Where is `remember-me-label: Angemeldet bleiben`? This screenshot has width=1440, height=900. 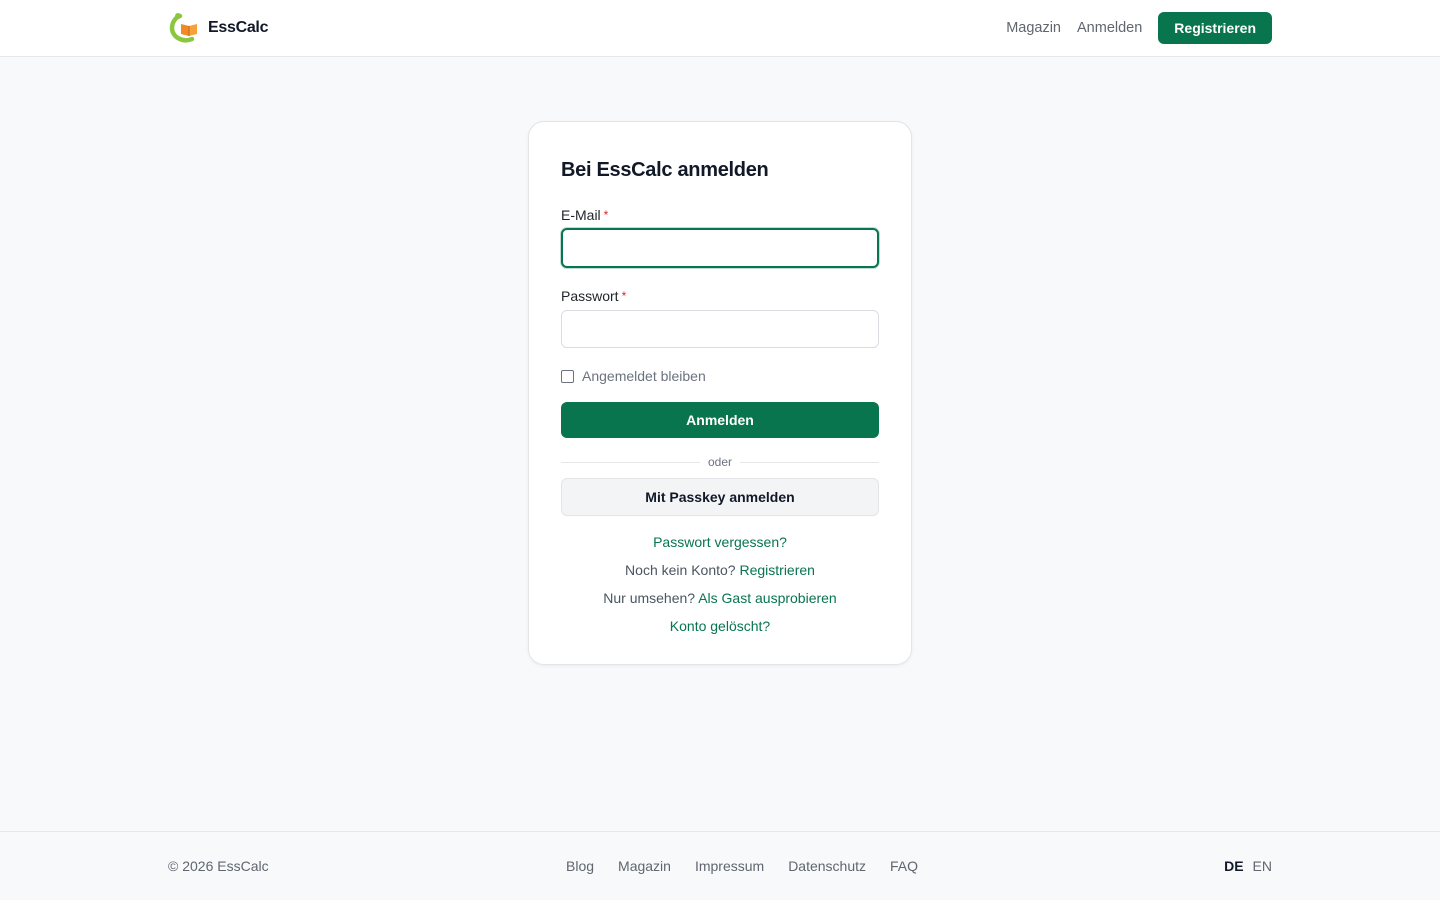
remember-me-label: Angemeldet bleiben is located at coordinates (644, 376).